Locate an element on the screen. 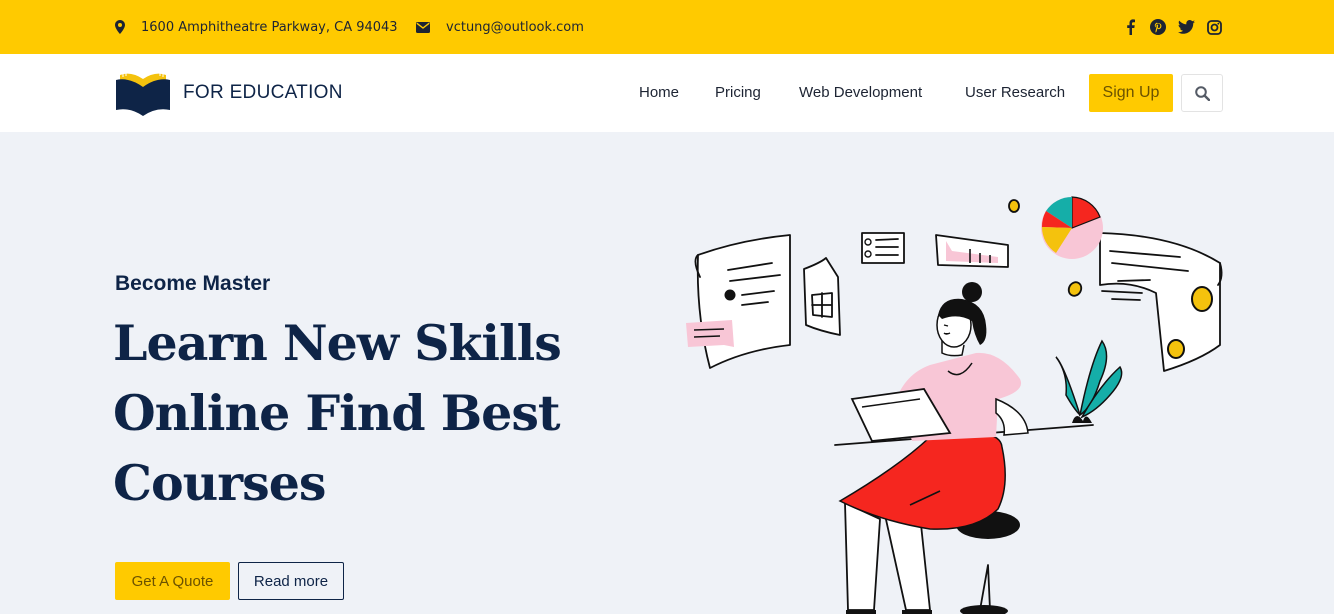 Image resolution: width=1334 pixels, height=614 pixels. envelope-icon is located at coordinates (423, 27).